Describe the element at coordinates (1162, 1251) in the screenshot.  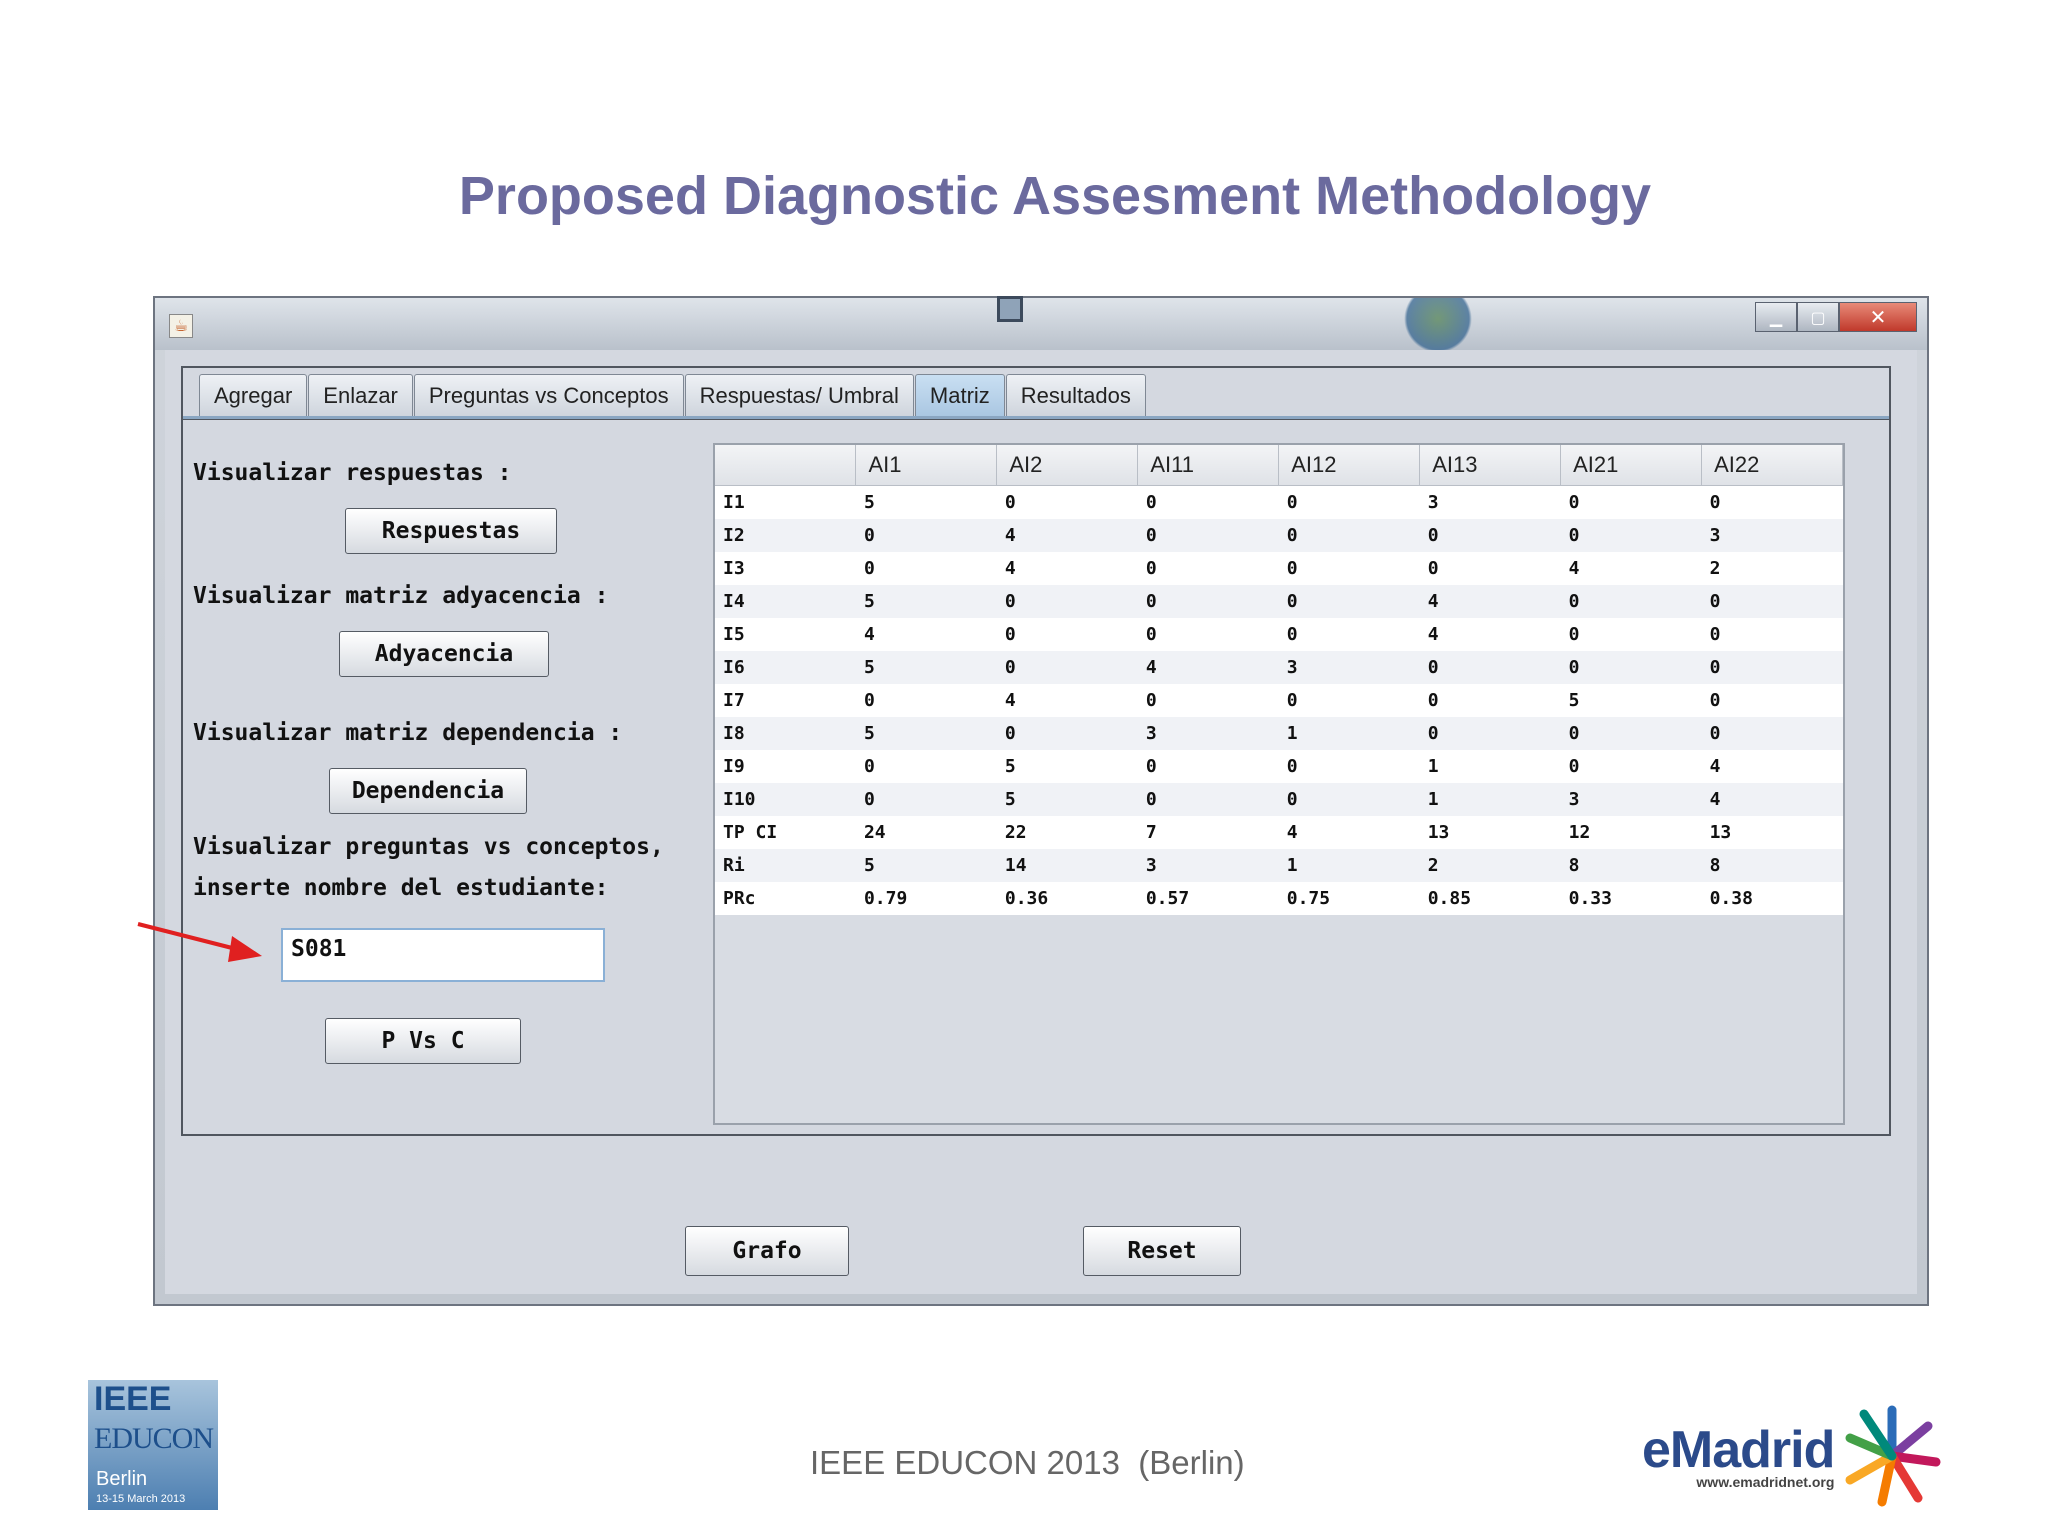
I see `reset-button: Reset` at that location.